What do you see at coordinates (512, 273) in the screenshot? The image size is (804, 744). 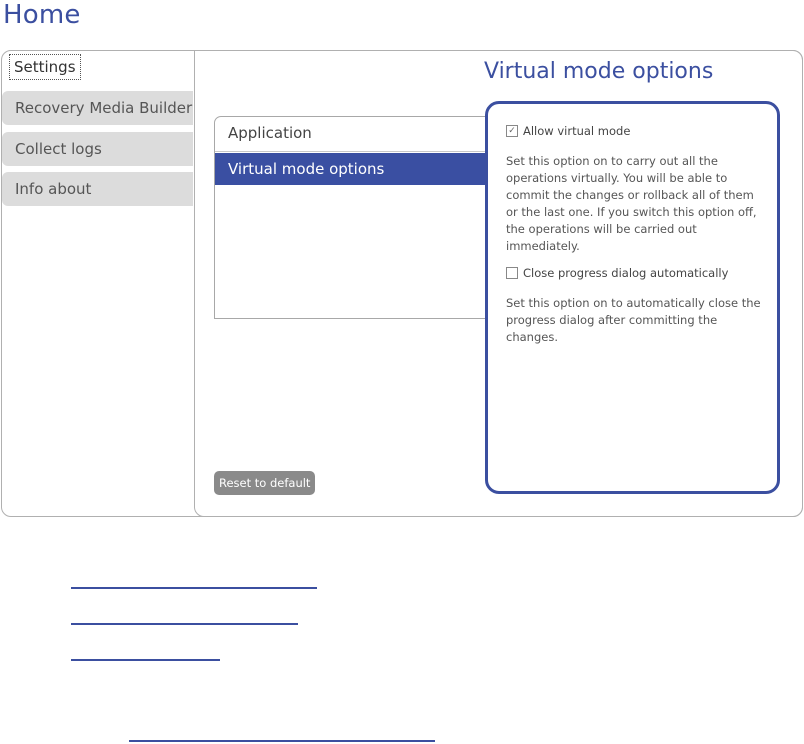 I see `close-progress-checkbox` at bounding box center [512, 273].